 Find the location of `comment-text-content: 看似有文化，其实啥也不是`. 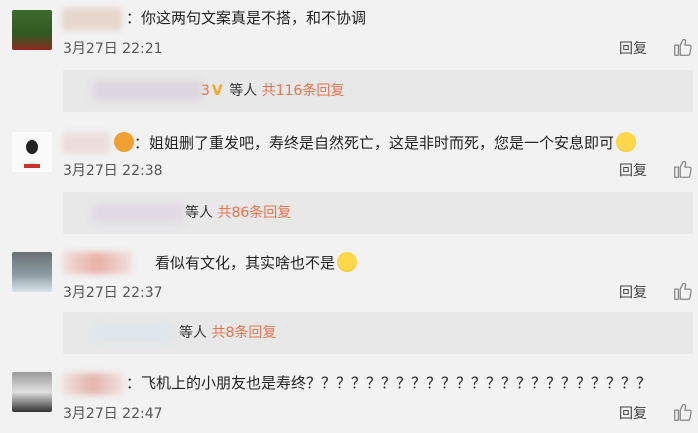

comment-text-content: 看似有文化，其实啥也不是 is located at coordinates (245, 263).